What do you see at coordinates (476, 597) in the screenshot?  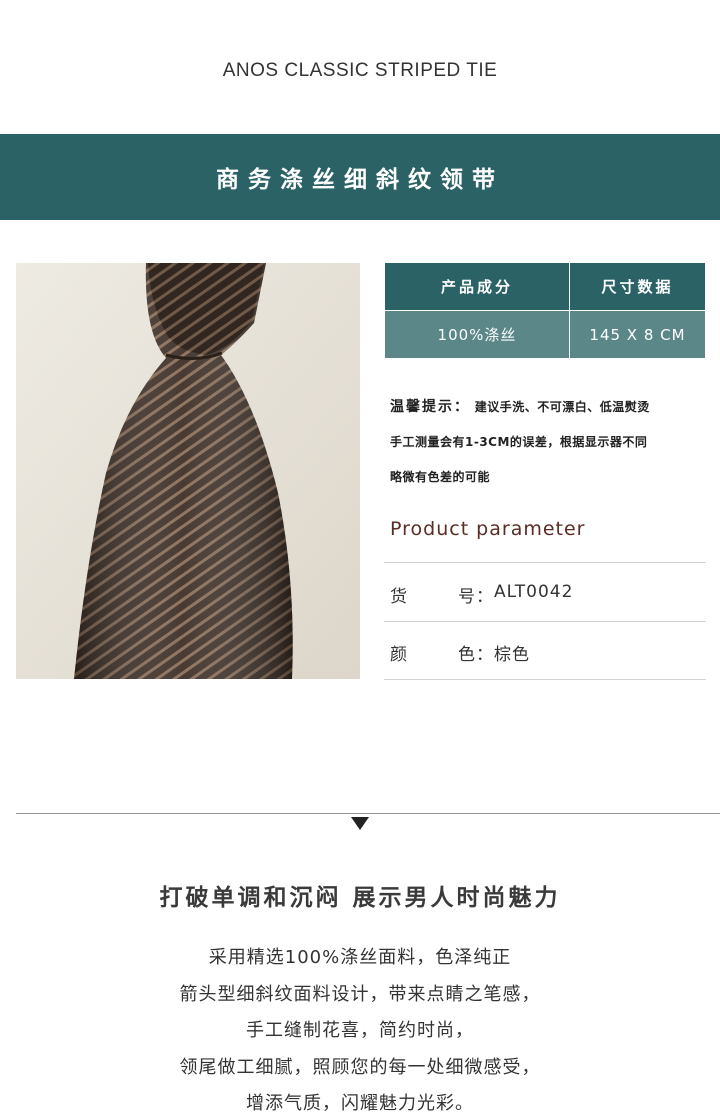 I see `sku-label-2: 号：` at bounding box center [476, 597].